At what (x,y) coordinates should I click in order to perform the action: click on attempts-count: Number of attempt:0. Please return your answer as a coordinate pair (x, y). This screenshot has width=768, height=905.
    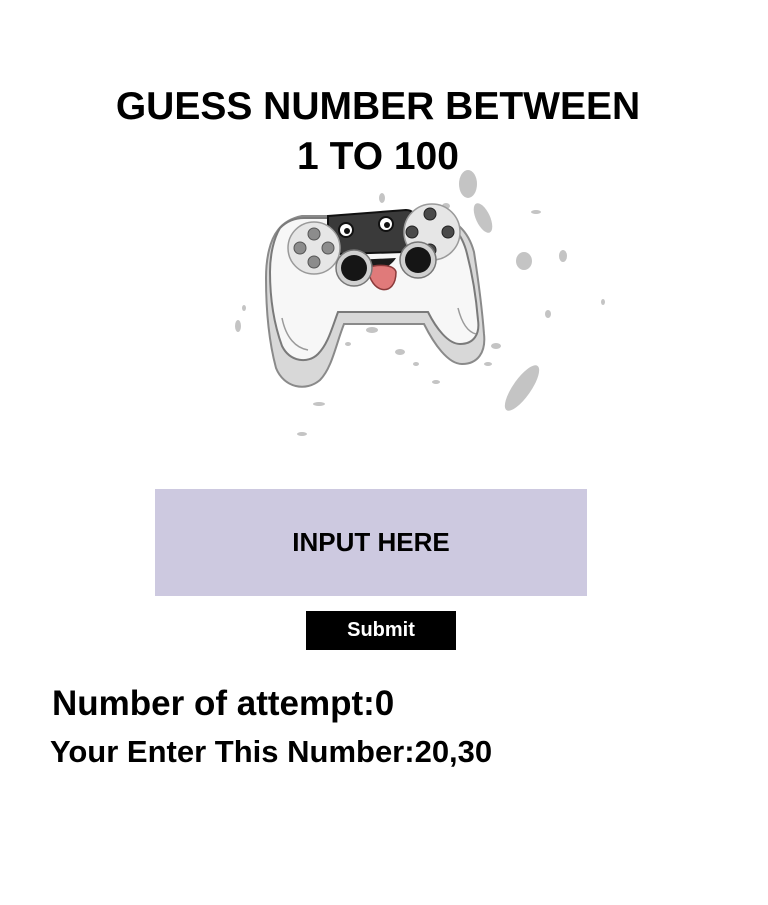
    Looking at the image, I should click on (223, 704).